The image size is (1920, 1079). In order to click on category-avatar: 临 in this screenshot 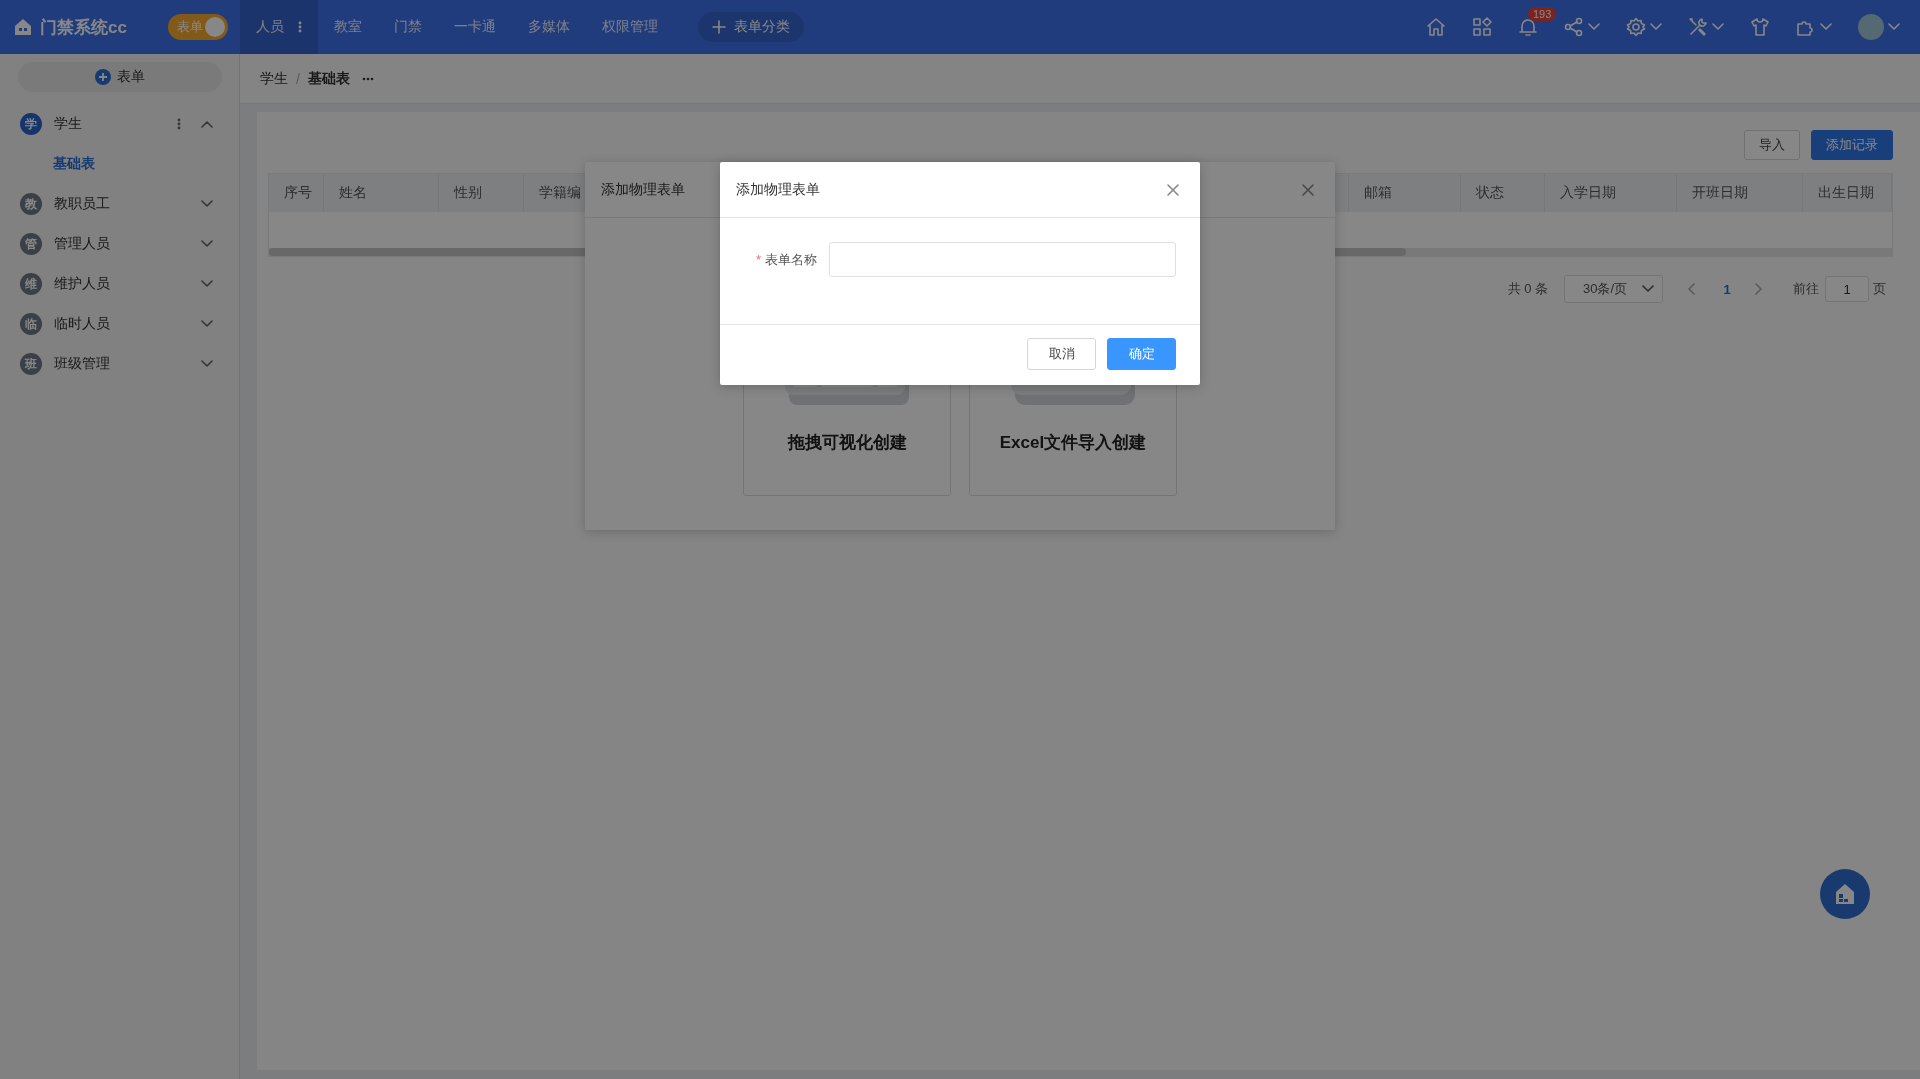, I will do `click(31, 324)`.